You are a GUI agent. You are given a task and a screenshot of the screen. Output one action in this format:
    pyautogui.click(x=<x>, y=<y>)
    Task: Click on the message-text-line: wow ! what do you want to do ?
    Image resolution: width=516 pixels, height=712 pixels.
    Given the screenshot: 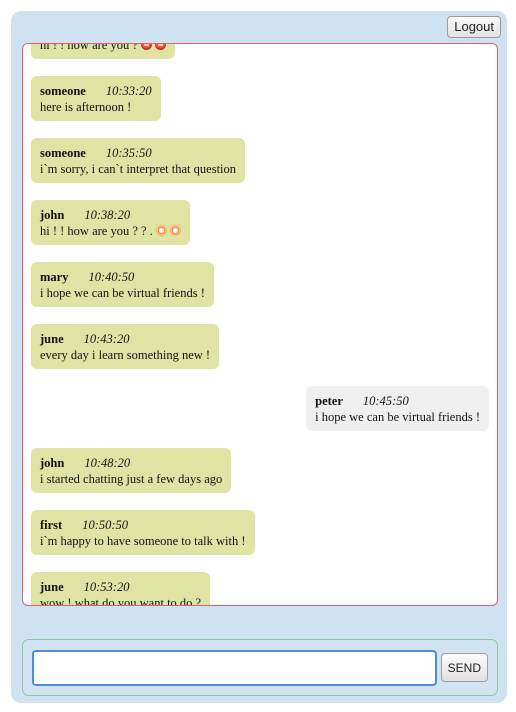 What is the action you would take?
    pyautogui.click(x=121, y=600)
    